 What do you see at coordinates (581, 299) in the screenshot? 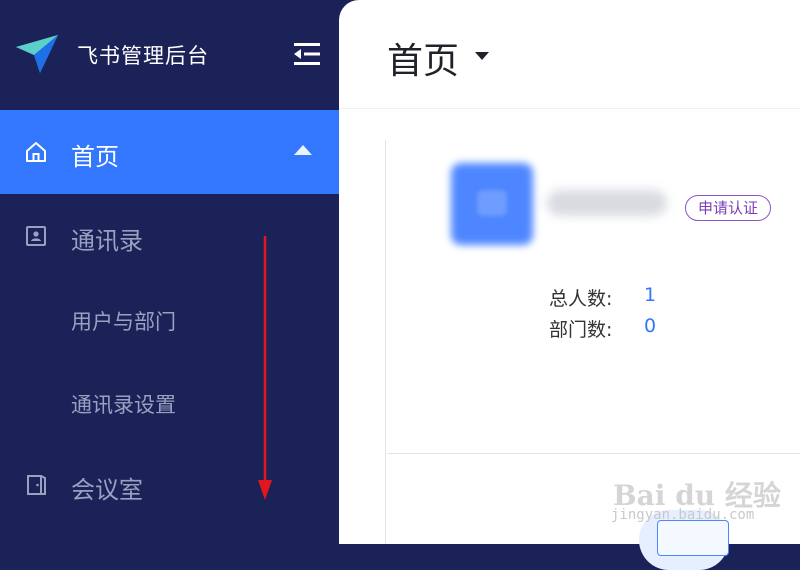
I see `stat-label: 总人数:` at bounding box center [581, 299].